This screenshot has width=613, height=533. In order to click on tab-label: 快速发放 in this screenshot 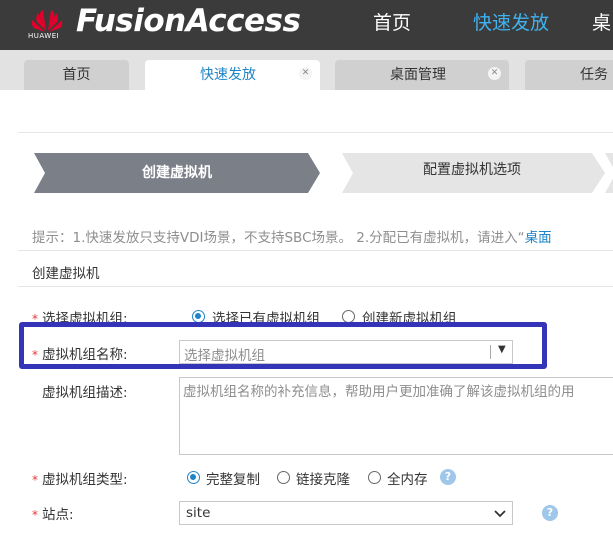, I will do `click(228, 75)`.